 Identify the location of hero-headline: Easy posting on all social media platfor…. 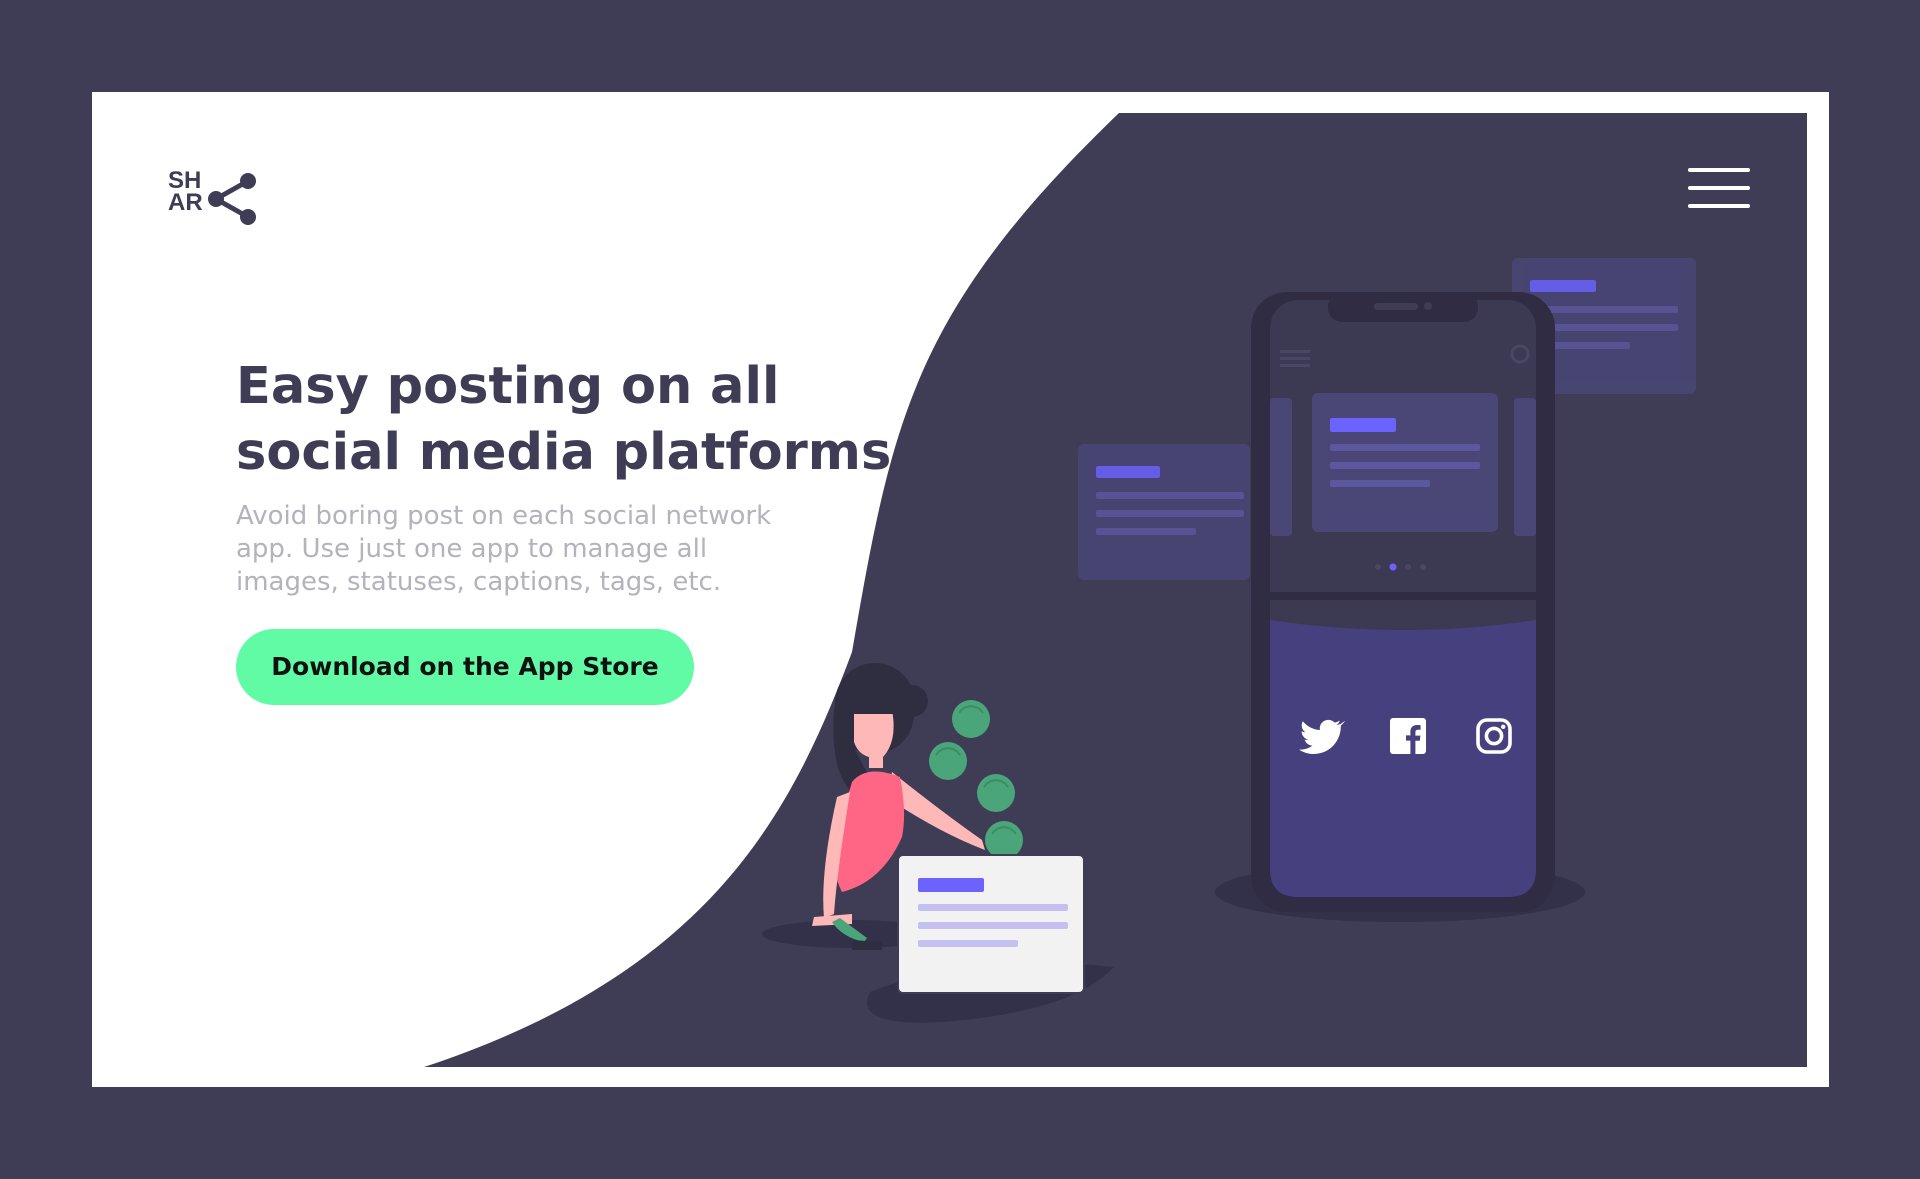
(564, 419).